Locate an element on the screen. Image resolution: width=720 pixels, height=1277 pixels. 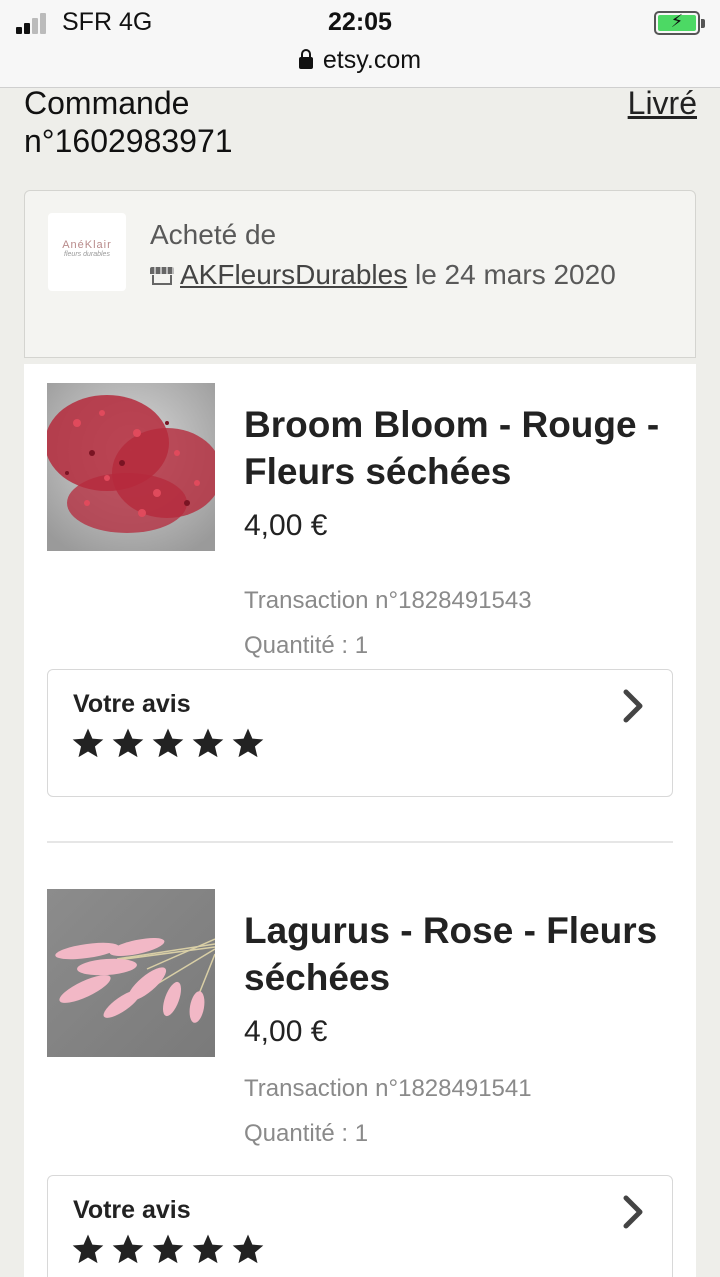
order-status-link: Livré is located at coordinates (662, 103).